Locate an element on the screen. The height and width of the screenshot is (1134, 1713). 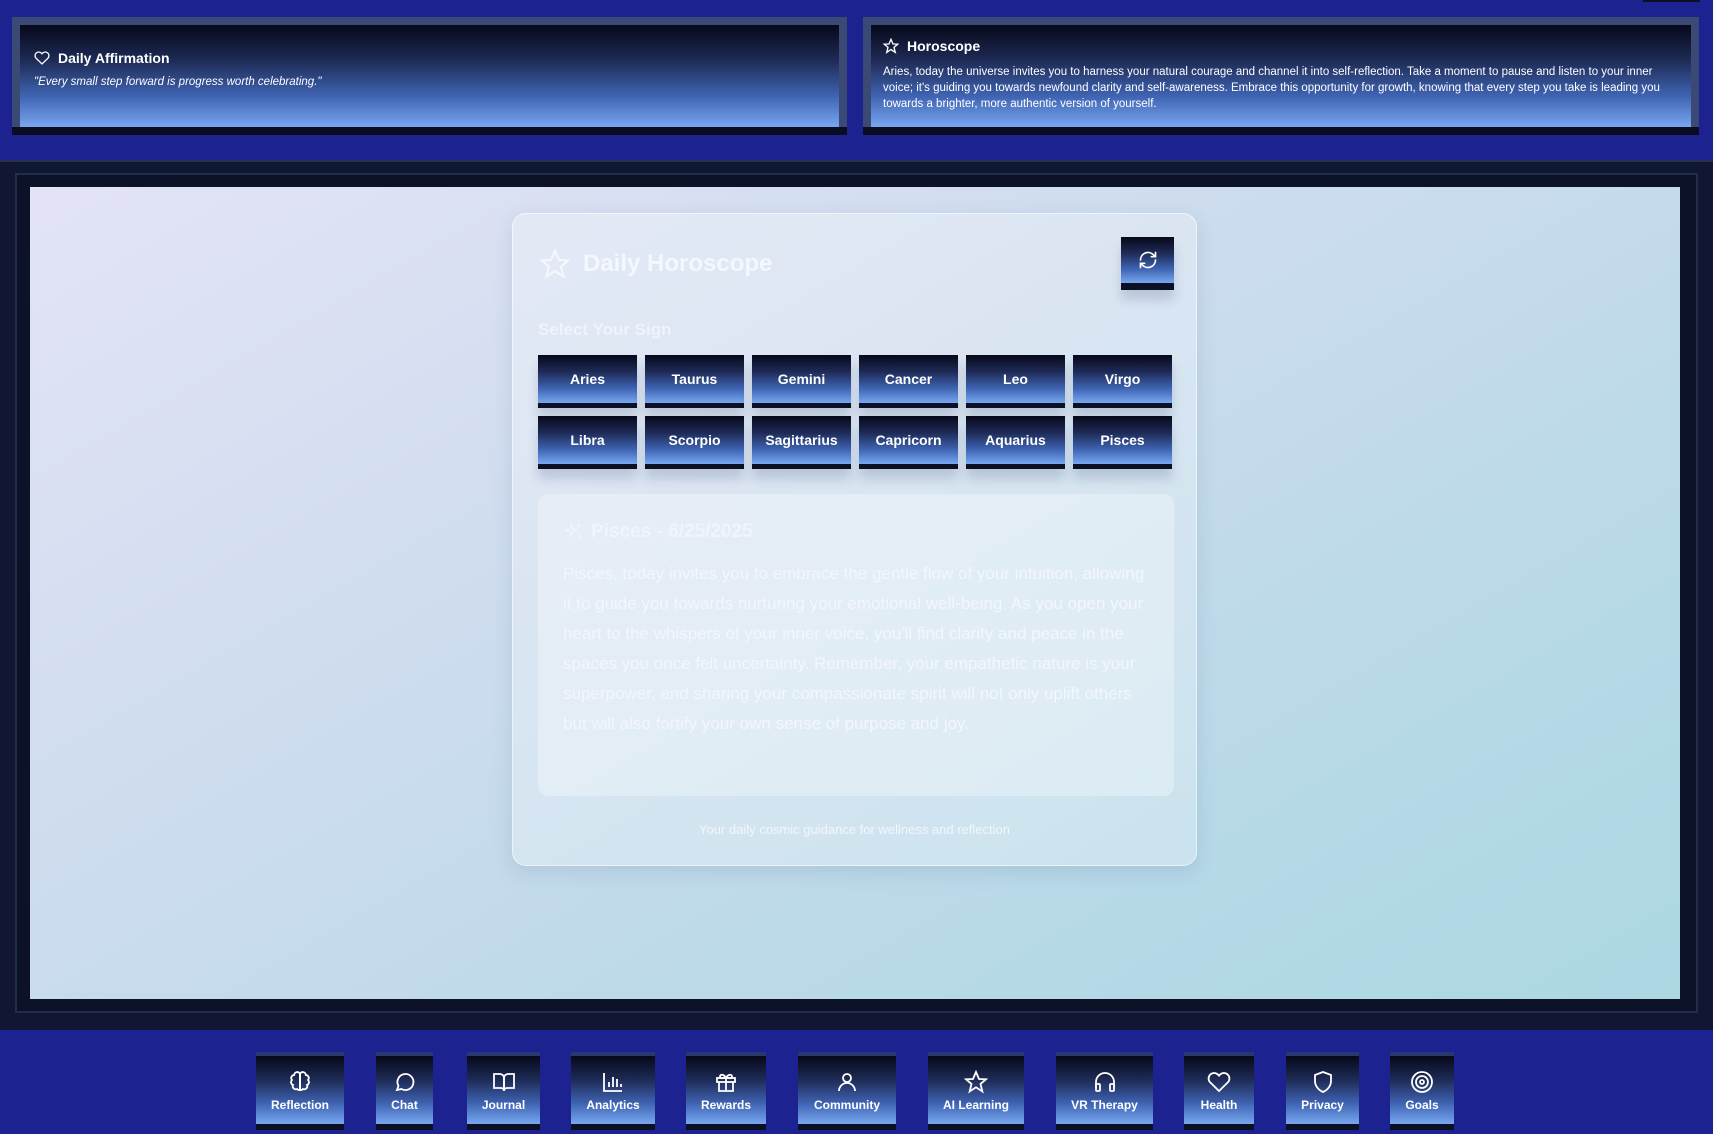
nav-rewards: Rewards is located at coordinates (726, 1091).